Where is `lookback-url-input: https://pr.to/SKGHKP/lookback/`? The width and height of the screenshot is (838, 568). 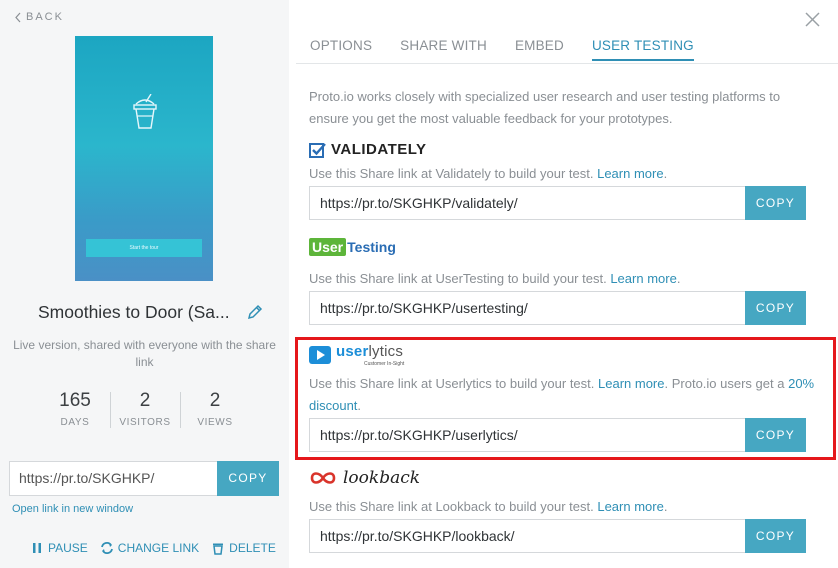
lookback-url-input: https://pr.to/SKGHKP/lookback/ is located at coordinates (527, 536).